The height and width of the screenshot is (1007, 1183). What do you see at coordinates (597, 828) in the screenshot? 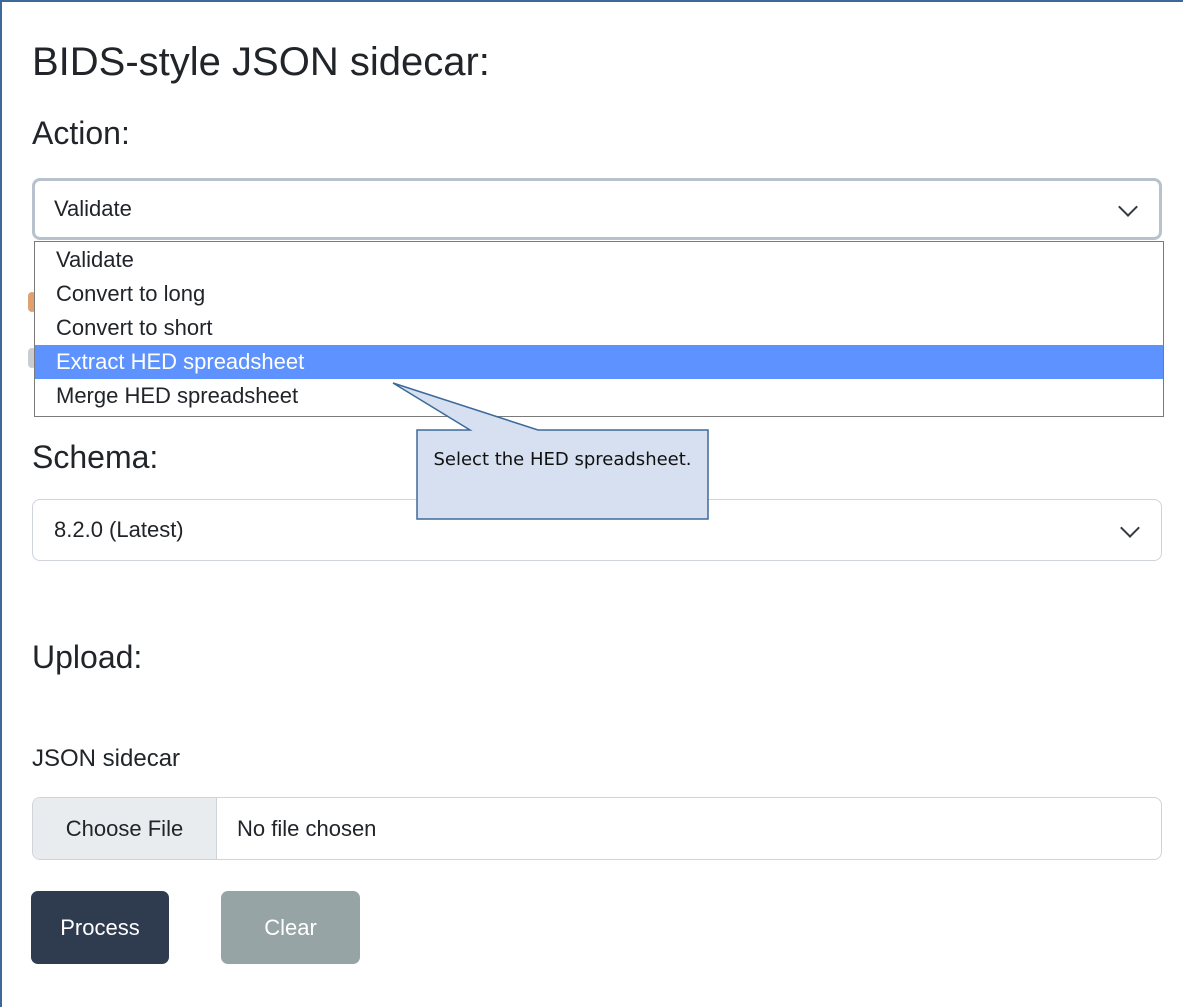
I see `json-sidecar-file-input: Choose File No file chosen` at bounding box center [597, 828].